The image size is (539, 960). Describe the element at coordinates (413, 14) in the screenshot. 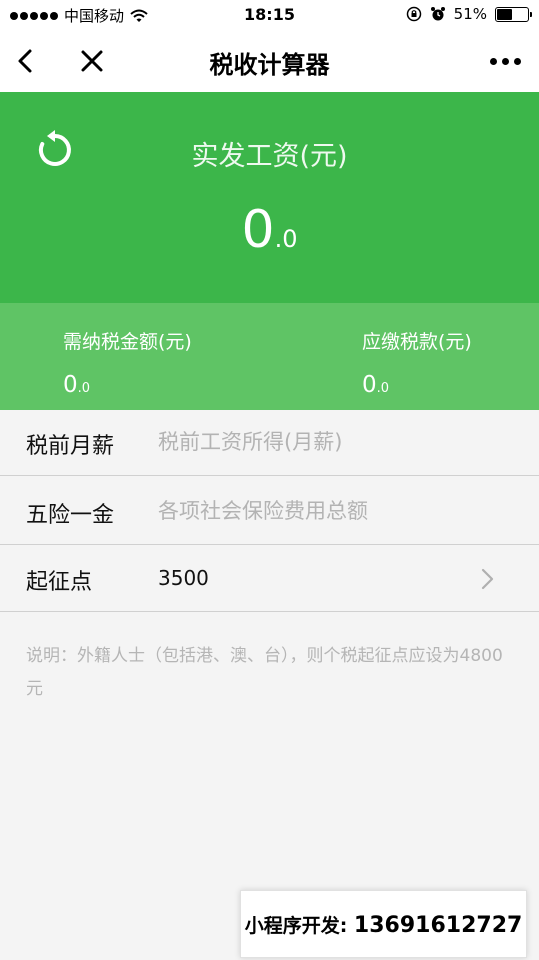

I see `rotation-lock-icon` at that location.